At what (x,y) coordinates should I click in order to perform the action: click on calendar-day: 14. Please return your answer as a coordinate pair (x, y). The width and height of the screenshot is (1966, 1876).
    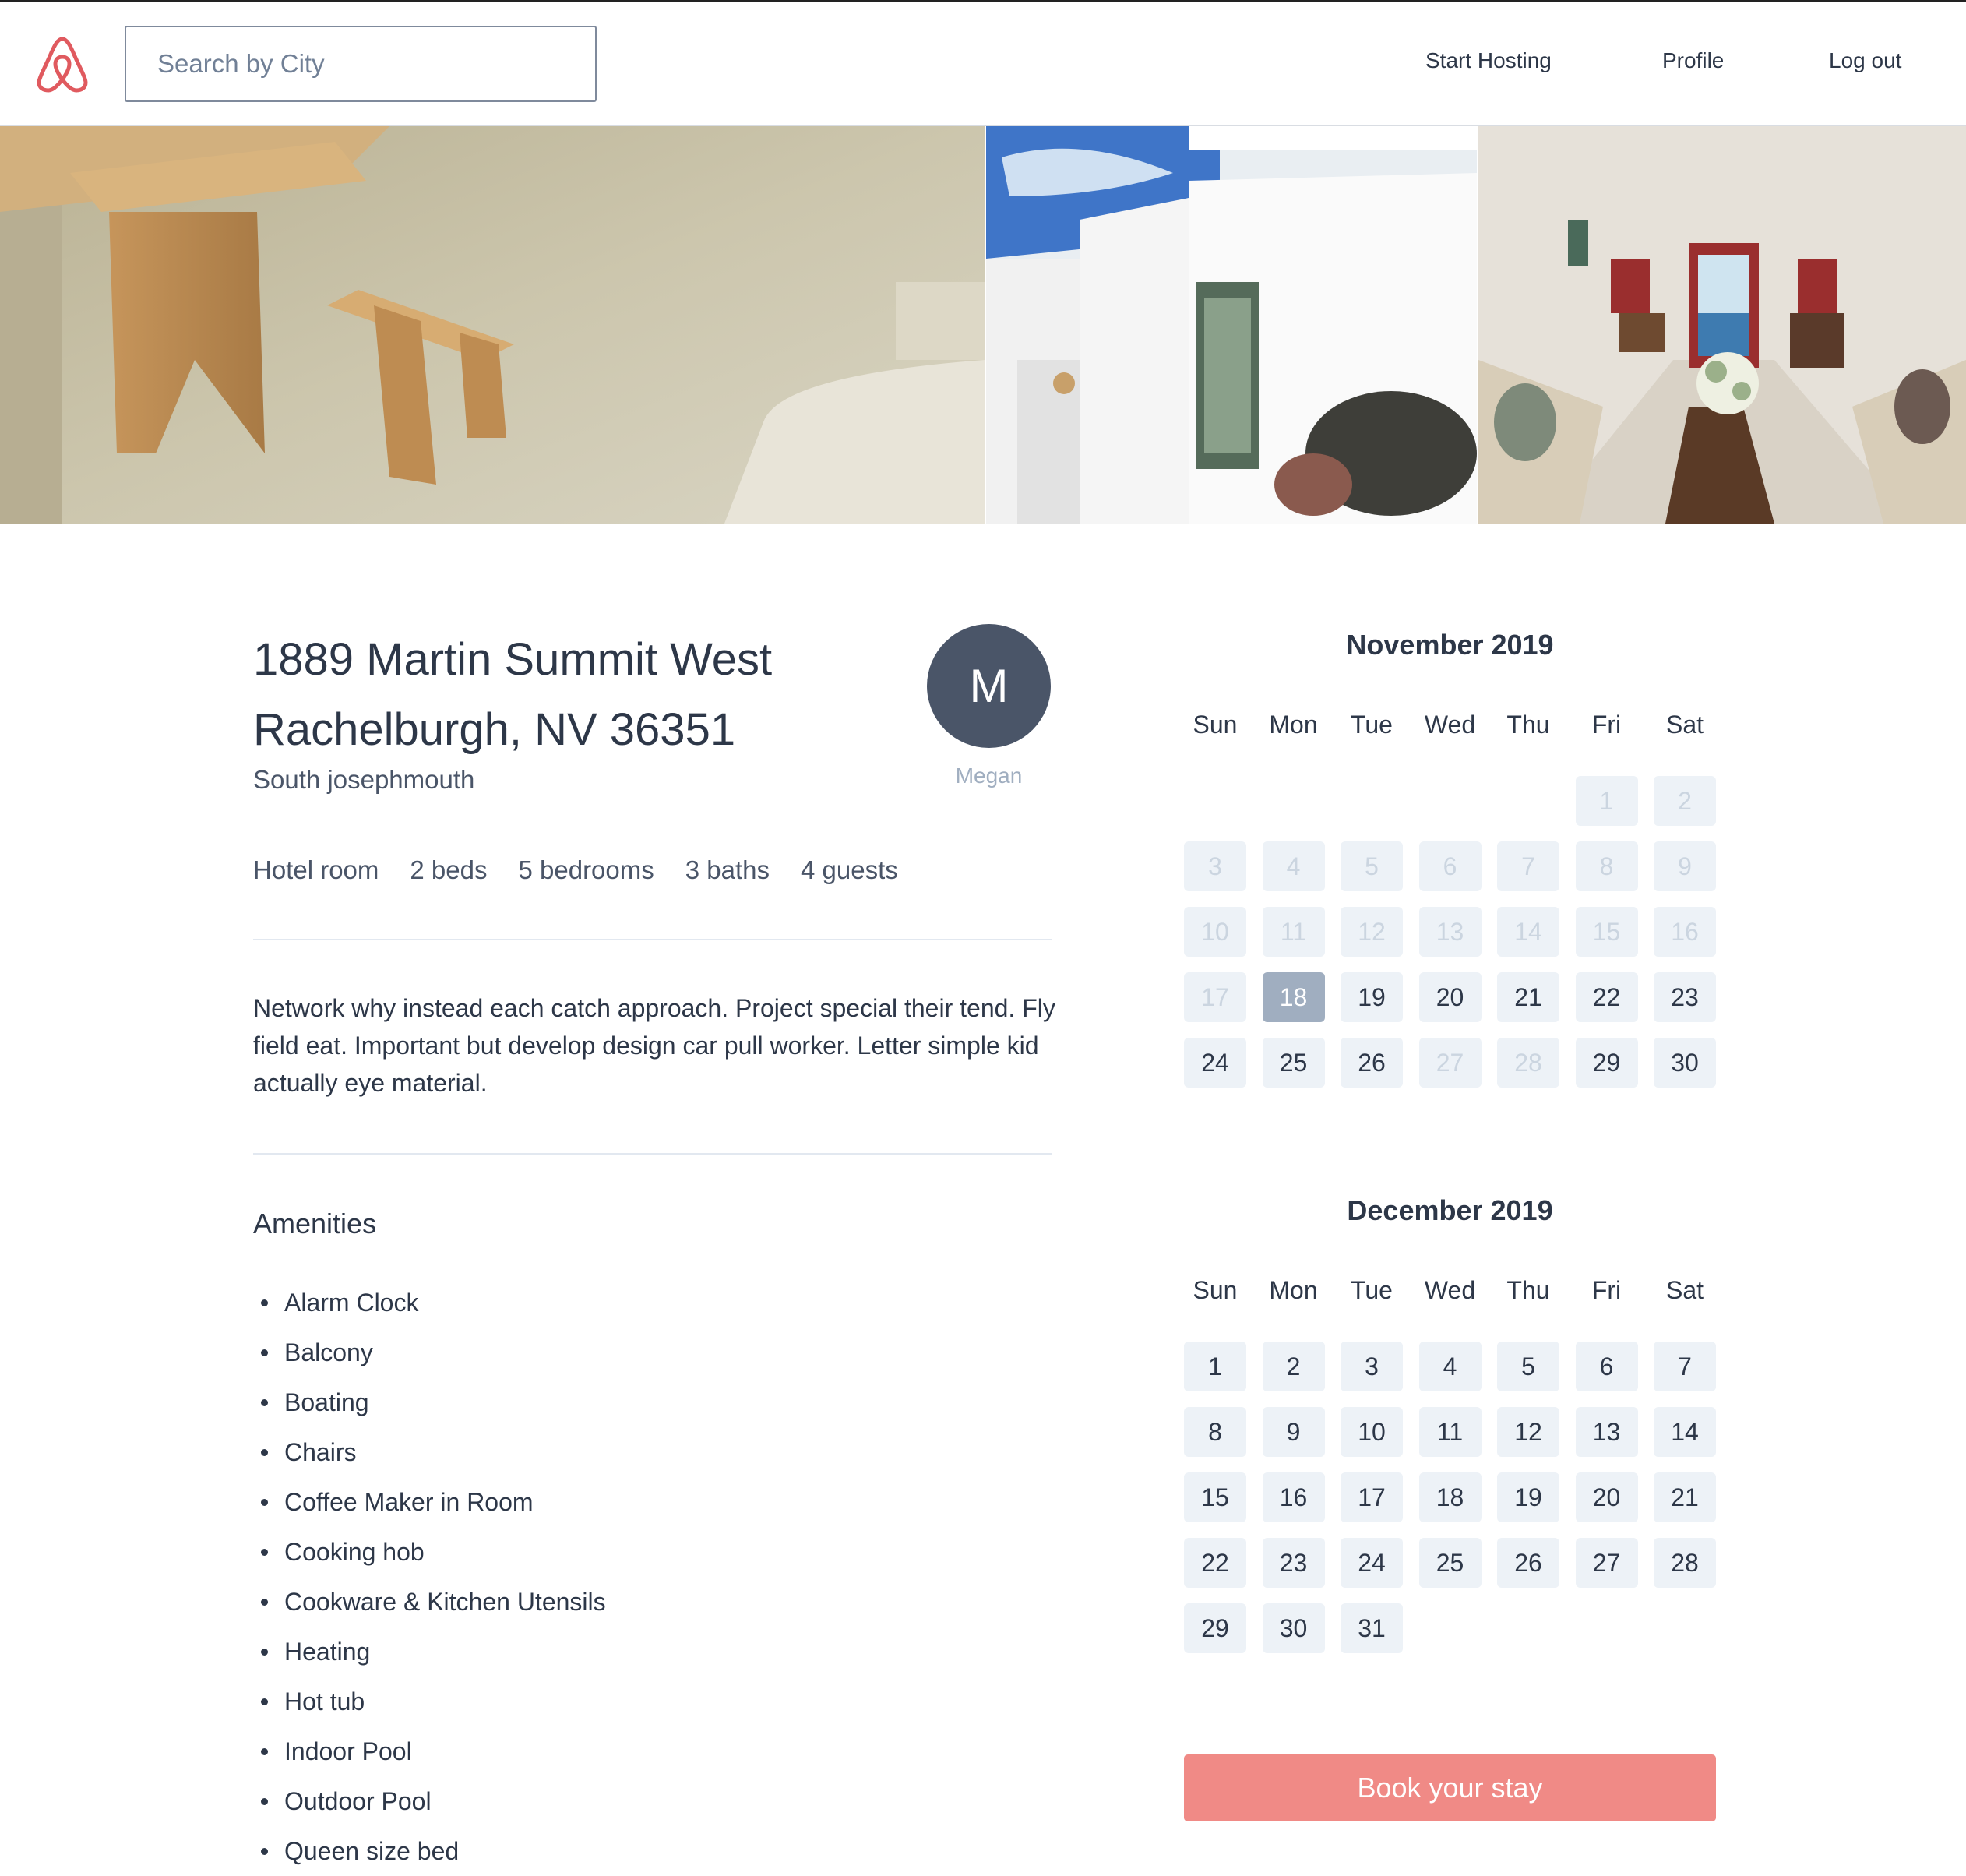
    Looking at the image, I should click on (1685, 1432).